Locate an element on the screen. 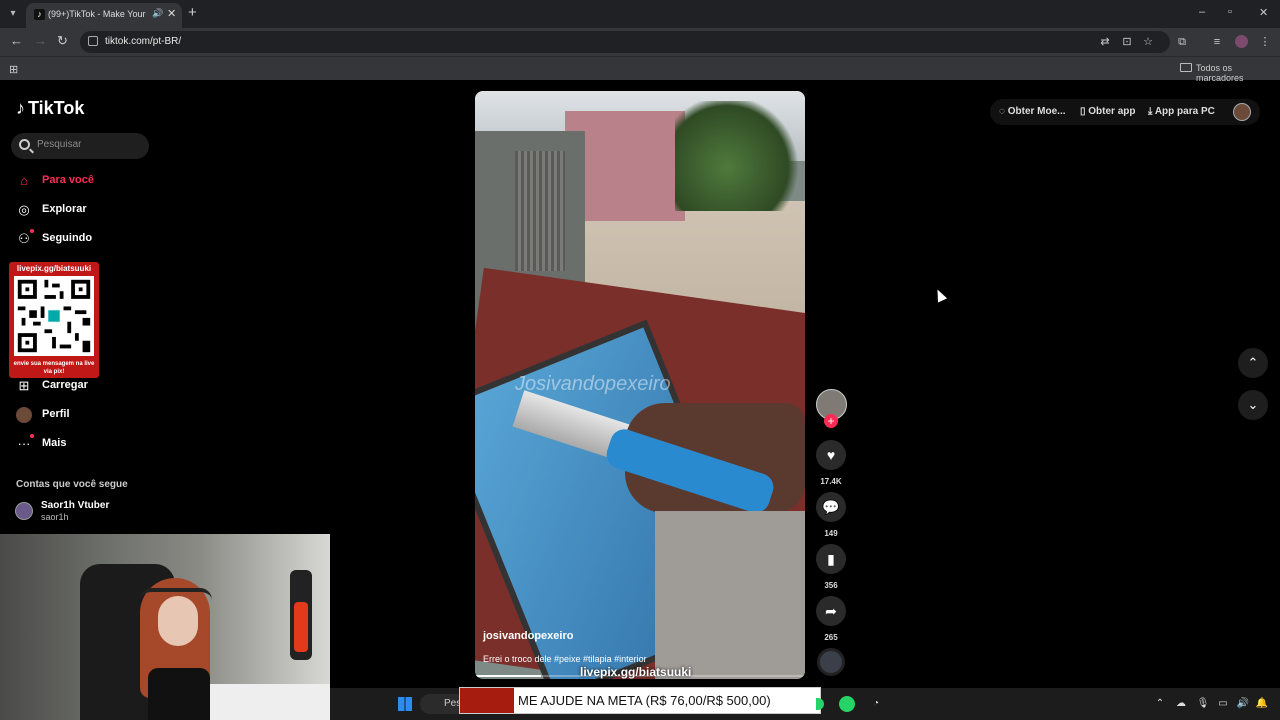 The height and width of the screenshot is (720, 1280). get-app-button: ▯ Obter app is located at coordinates (1108, 111).